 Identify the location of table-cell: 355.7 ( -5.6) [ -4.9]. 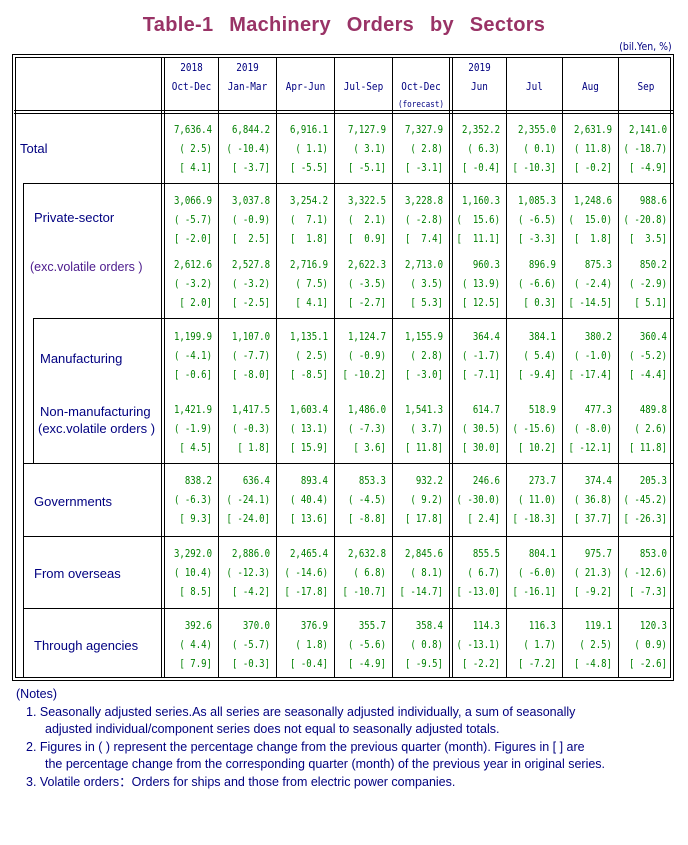
(357, 644).